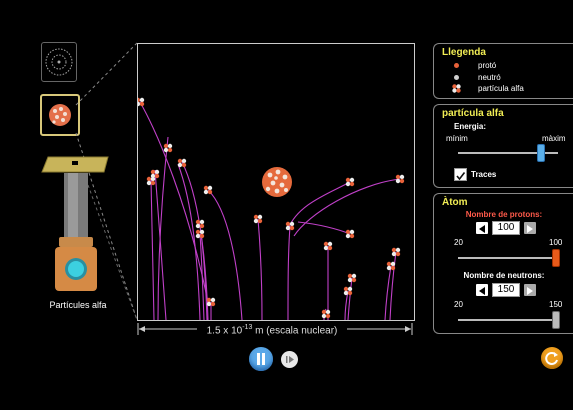  I want to click on alpha-panel-title: partícula alfa, so click(473, 113).